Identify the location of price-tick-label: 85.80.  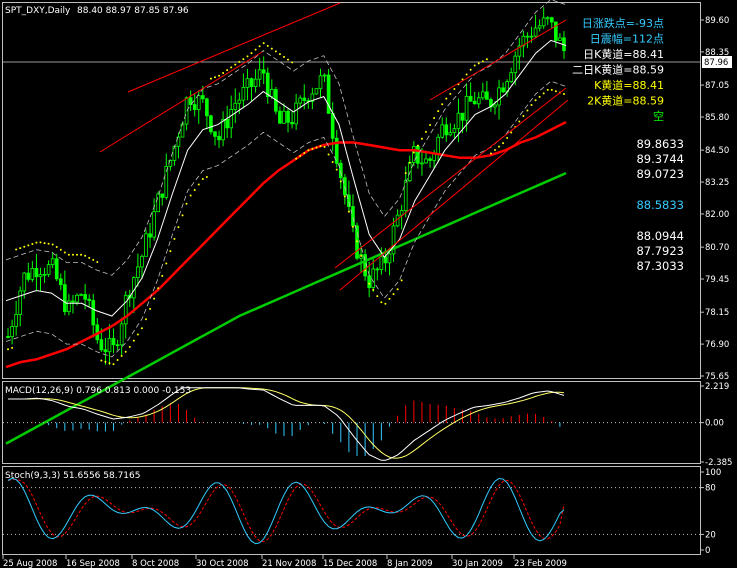
(717, 118).